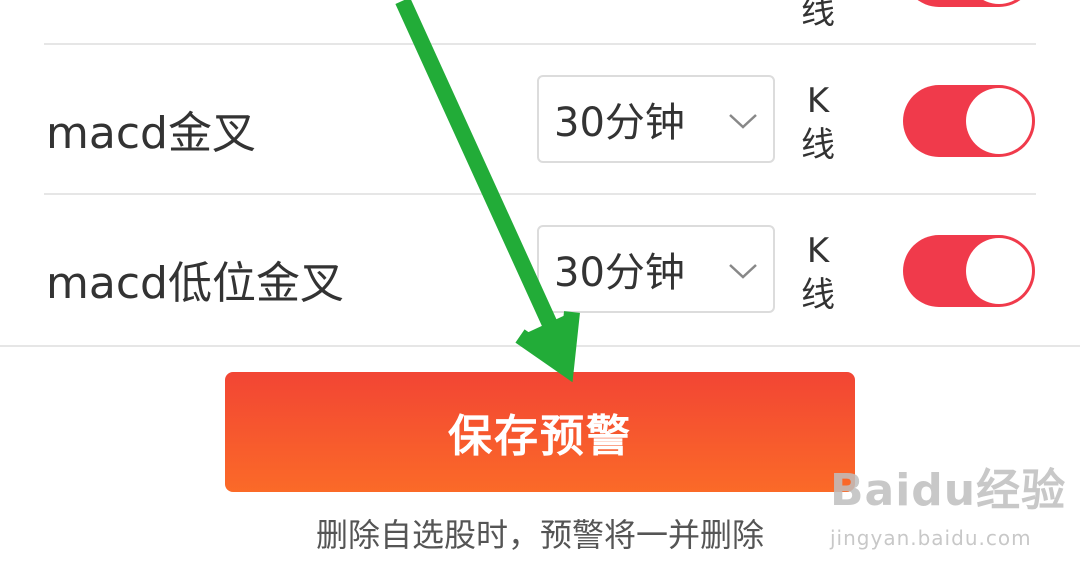 The image size is (1080, 571). What do you see at coordinates (540, 346) in the screenshot?
I see `section-divider` at bounding box center [540, 346].